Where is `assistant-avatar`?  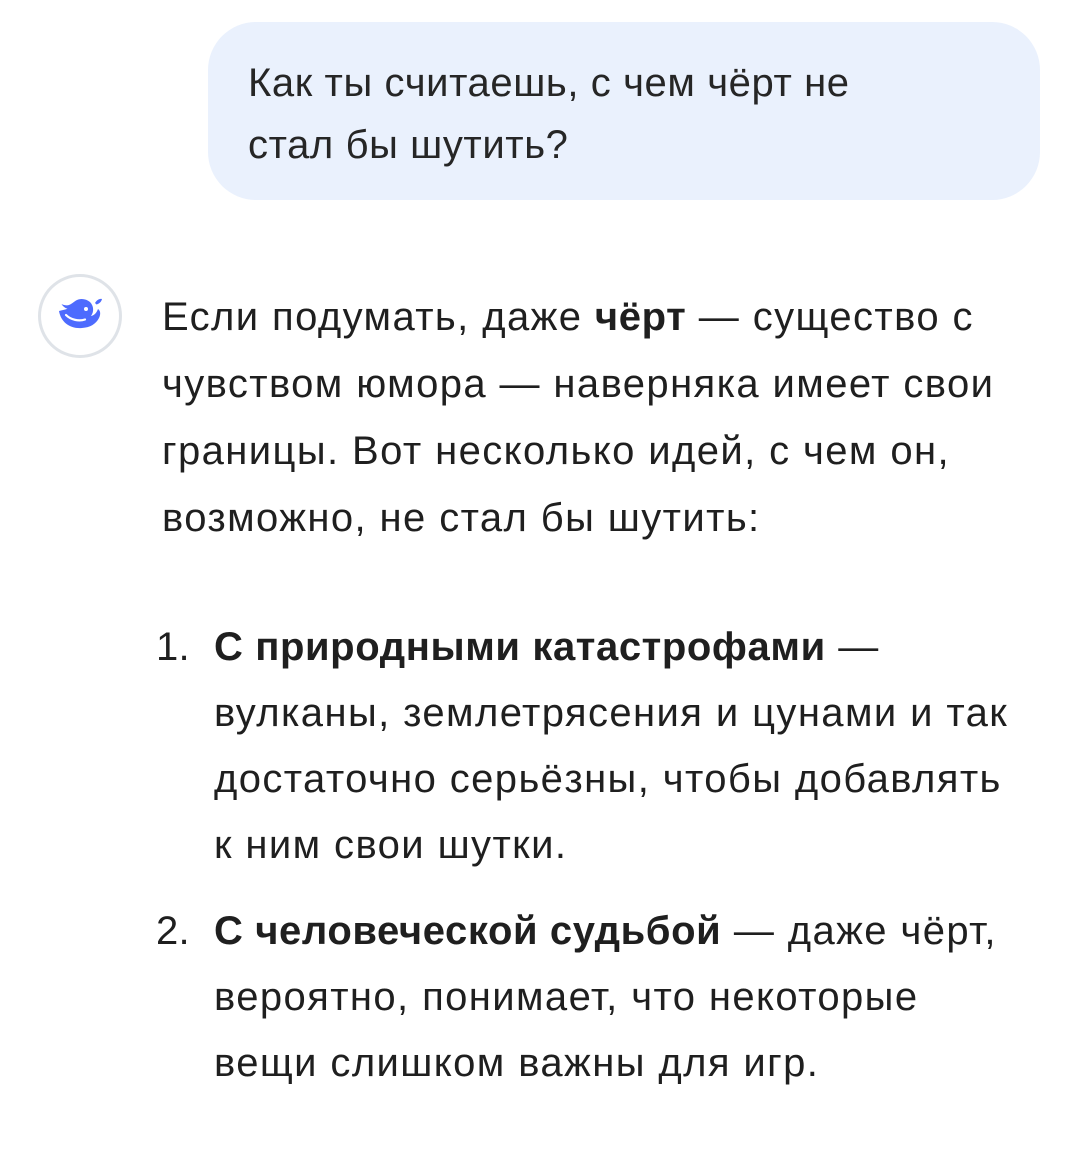 assistant-avatar is located at coordinates (80, 316).